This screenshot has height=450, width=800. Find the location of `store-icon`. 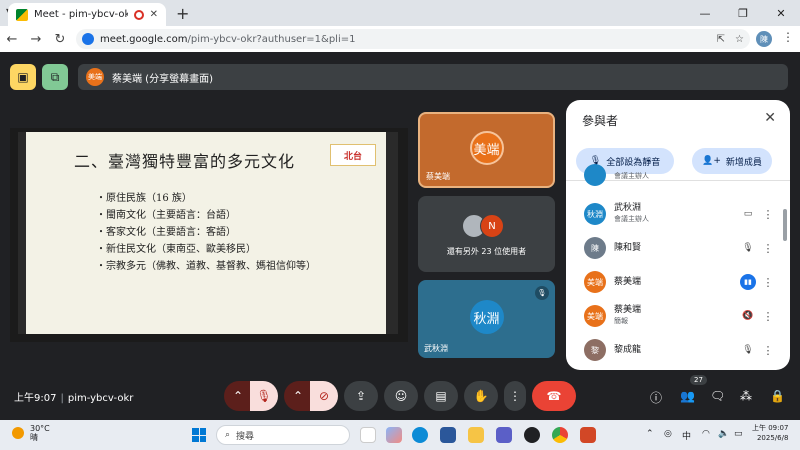

store-icon is located at coordinates (504, 435).